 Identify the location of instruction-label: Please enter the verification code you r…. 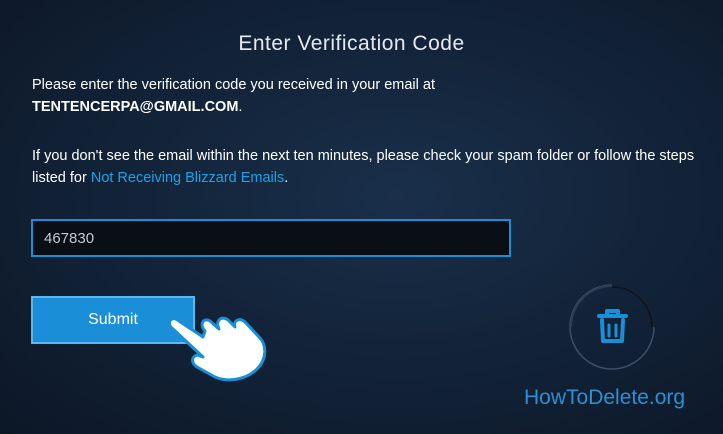
(233, 85).